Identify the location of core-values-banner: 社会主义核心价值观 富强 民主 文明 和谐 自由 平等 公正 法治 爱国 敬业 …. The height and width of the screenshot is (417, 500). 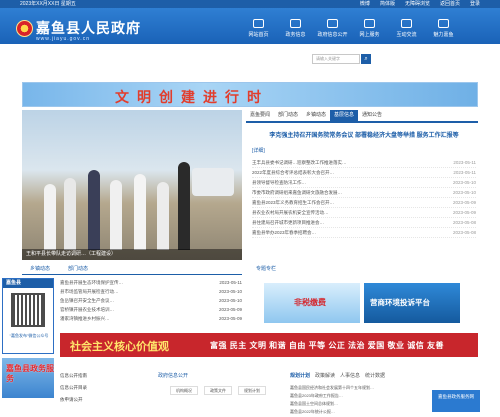
(269, 345).